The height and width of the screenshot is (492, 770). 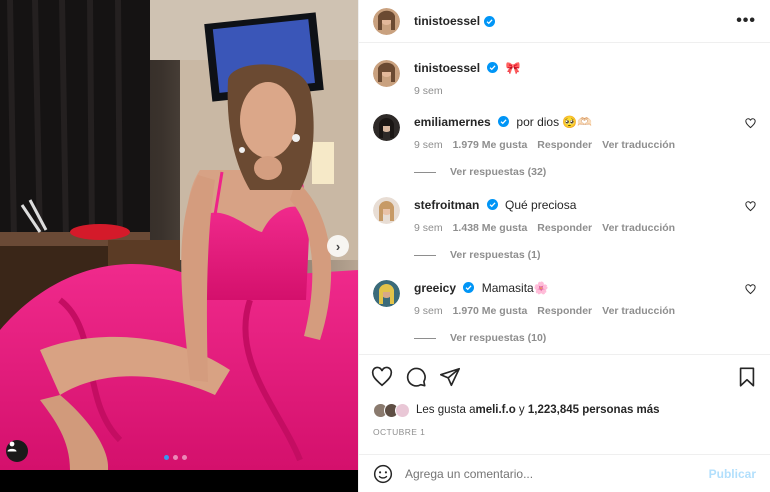 I want to click on comment-body: emiliamernes por dios 🥺🫶🏻, so click(x=585, y=122).